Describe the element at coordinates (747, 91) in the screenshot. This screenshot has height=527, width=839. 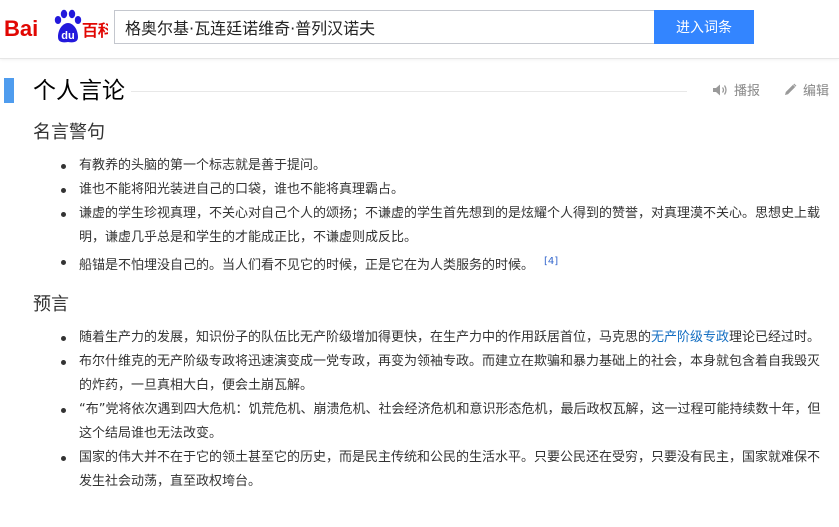
I see `broadcast-label: 播报` at that location.